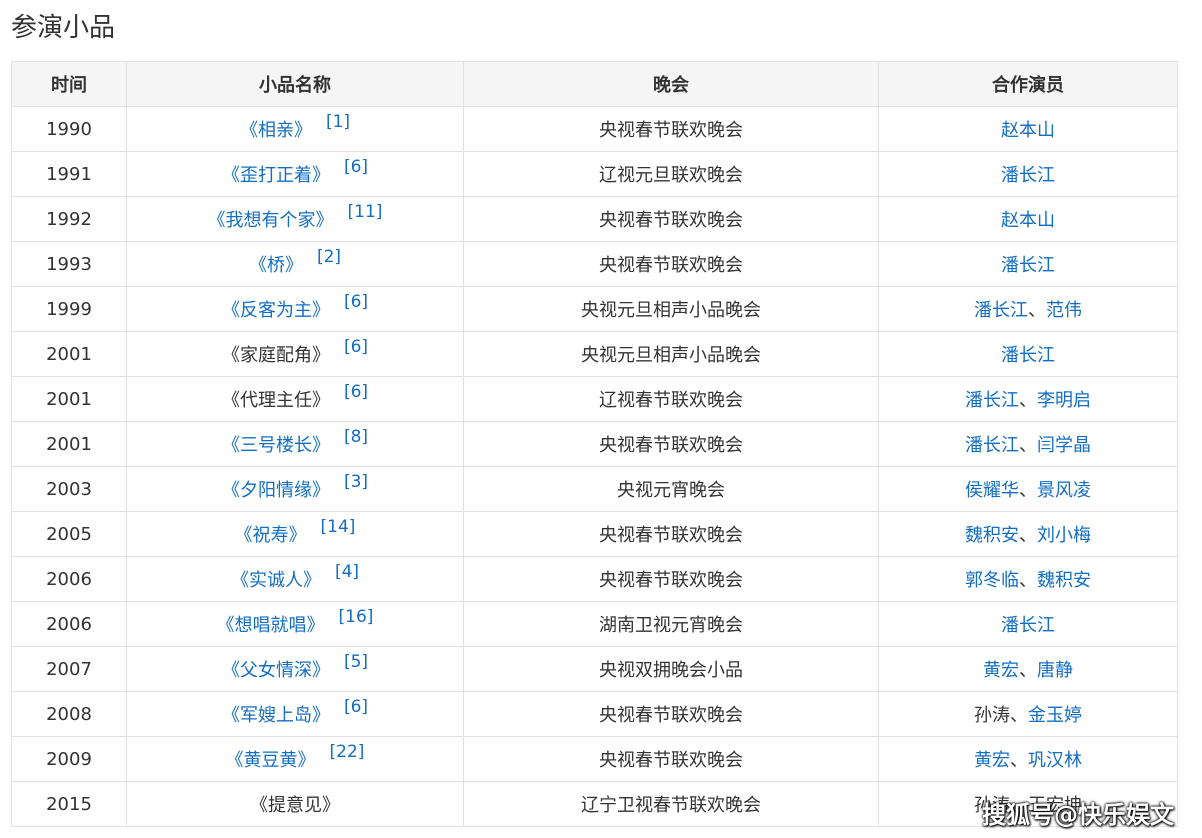 Image resolution: width=1202 pixels, height=838 pixels. What do you see at coordinates (1028, 579) in the screenshot?
I see `cast-cell: 郭冬临、魏积安` at bounding box center [1028, 579].